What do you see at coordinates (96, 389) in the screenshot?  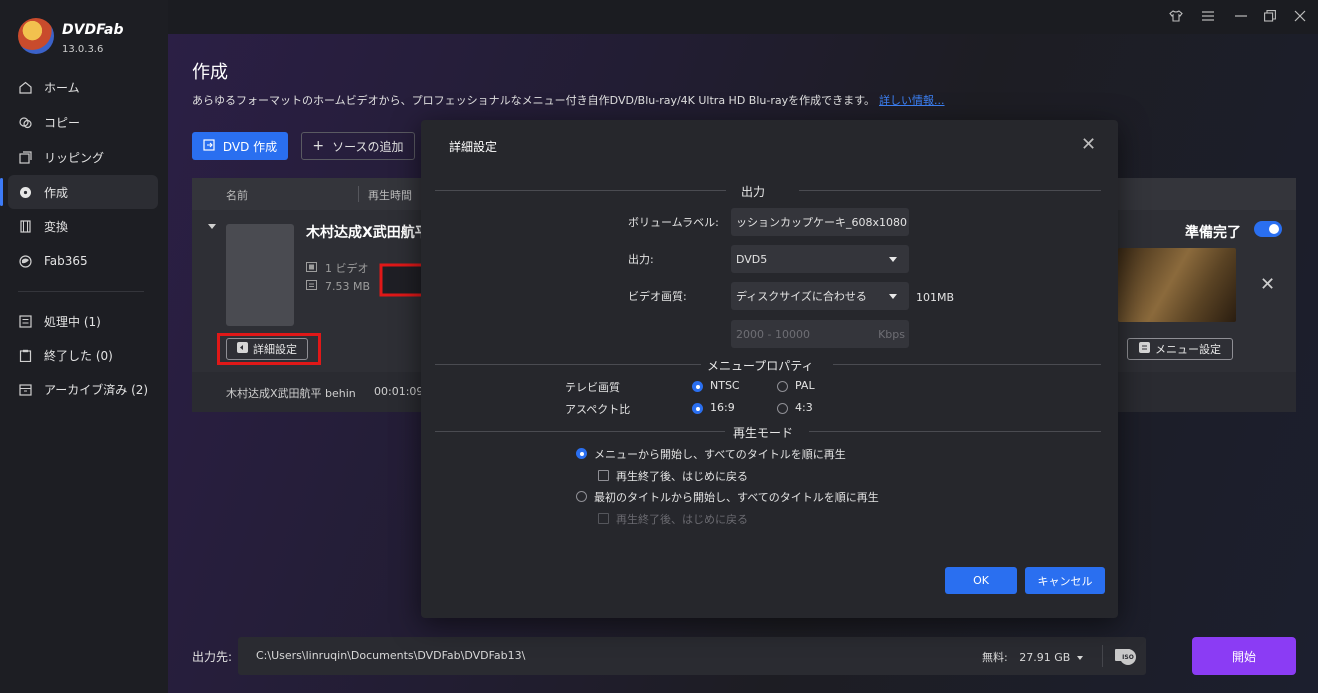 I see `sidebar-item-label: アーカイブ済み (2)` at bounding box center [96, 389].